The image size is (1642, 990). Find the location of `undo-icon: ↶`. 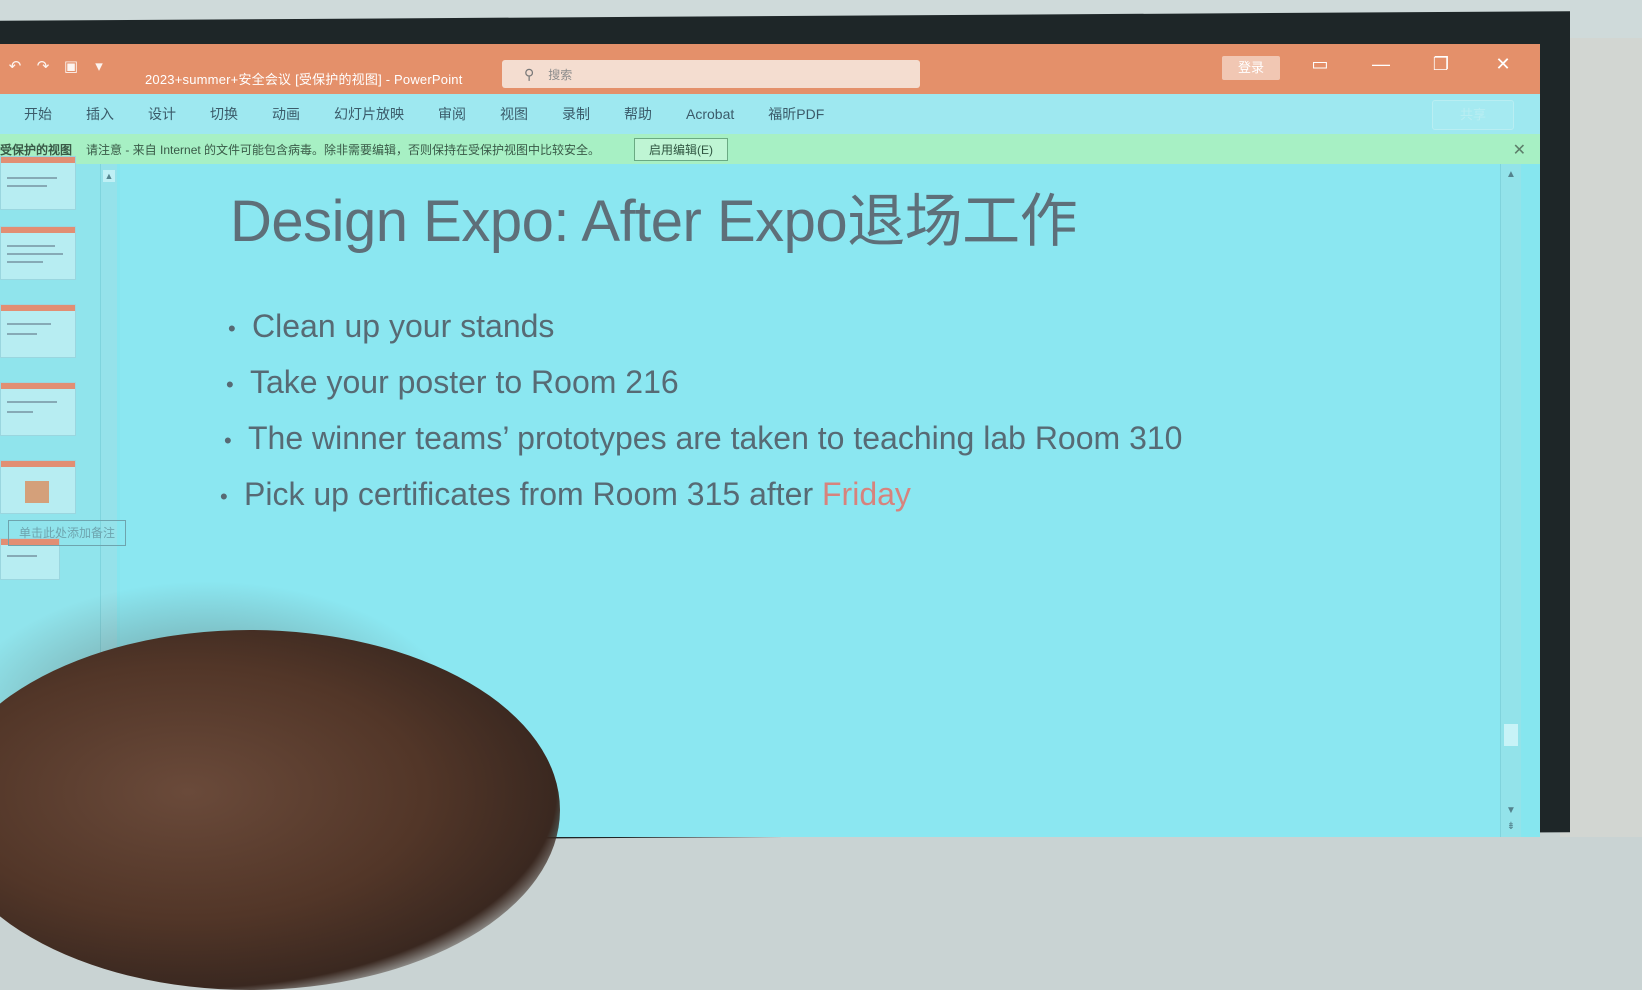

undo-icon: ↶ is located at coordinates (15, 67).